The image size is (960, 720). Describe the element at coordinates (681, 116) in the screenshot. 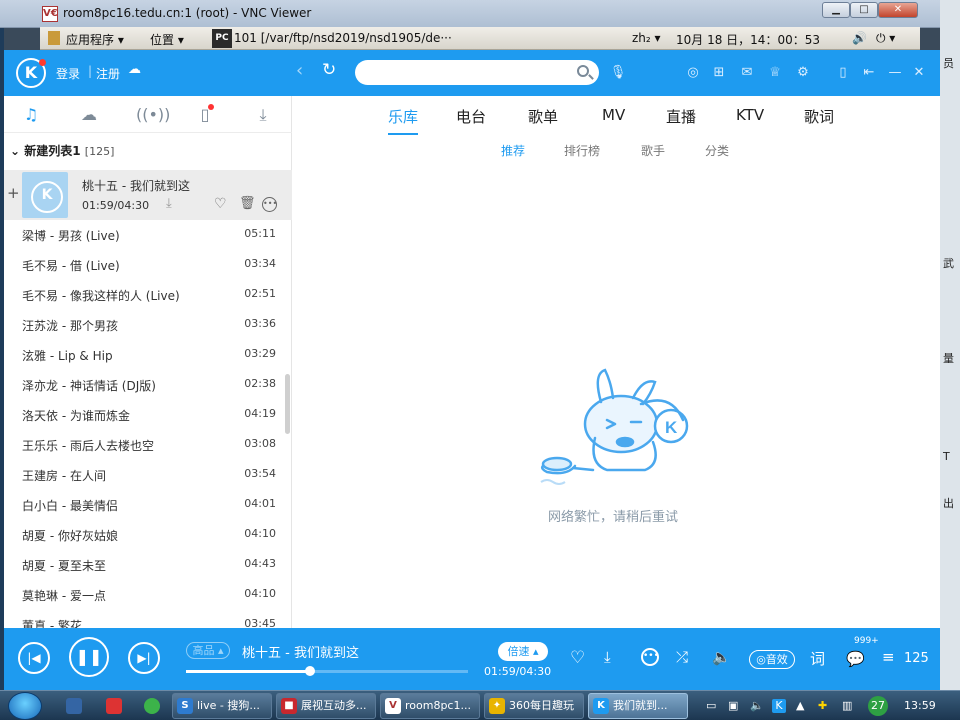

I see `tab-main-4: 直播` at that location.